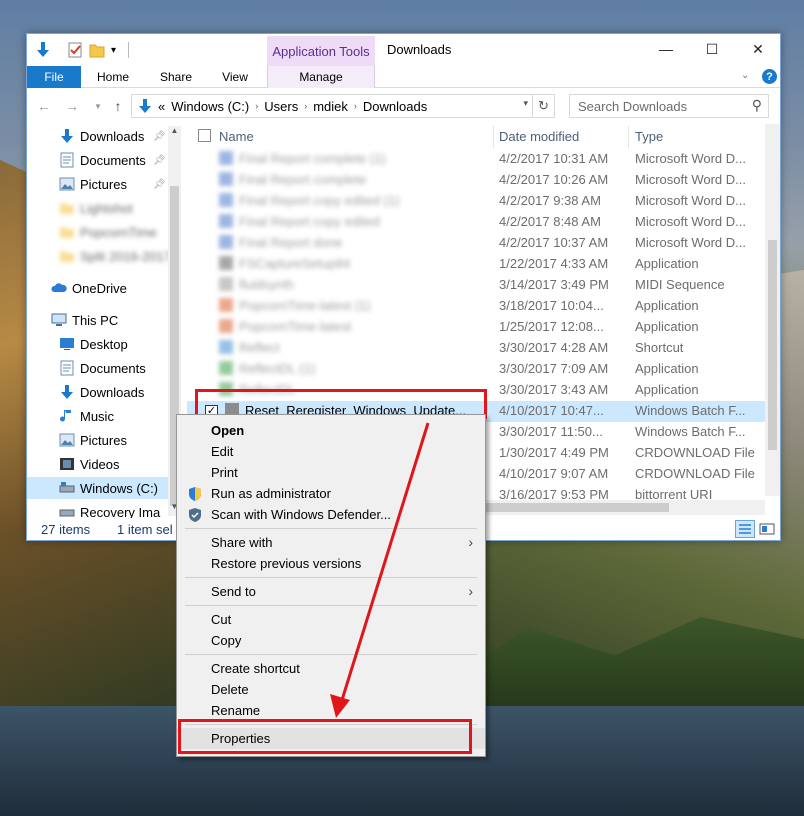  Describe the element at coordinates (669, 106) in the screenshot. I see `search-input: Search Downloads ⚲` at that location.